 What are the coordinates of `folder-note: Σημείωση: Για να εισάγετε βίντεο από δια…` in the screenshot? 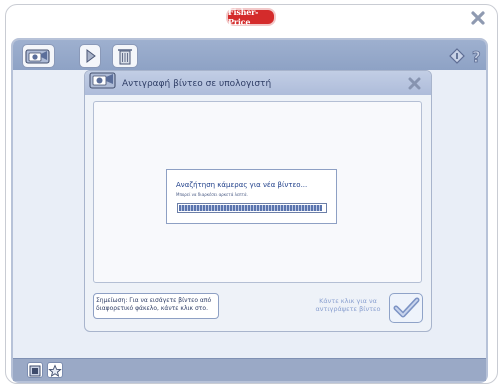 It's located at (156, 306).